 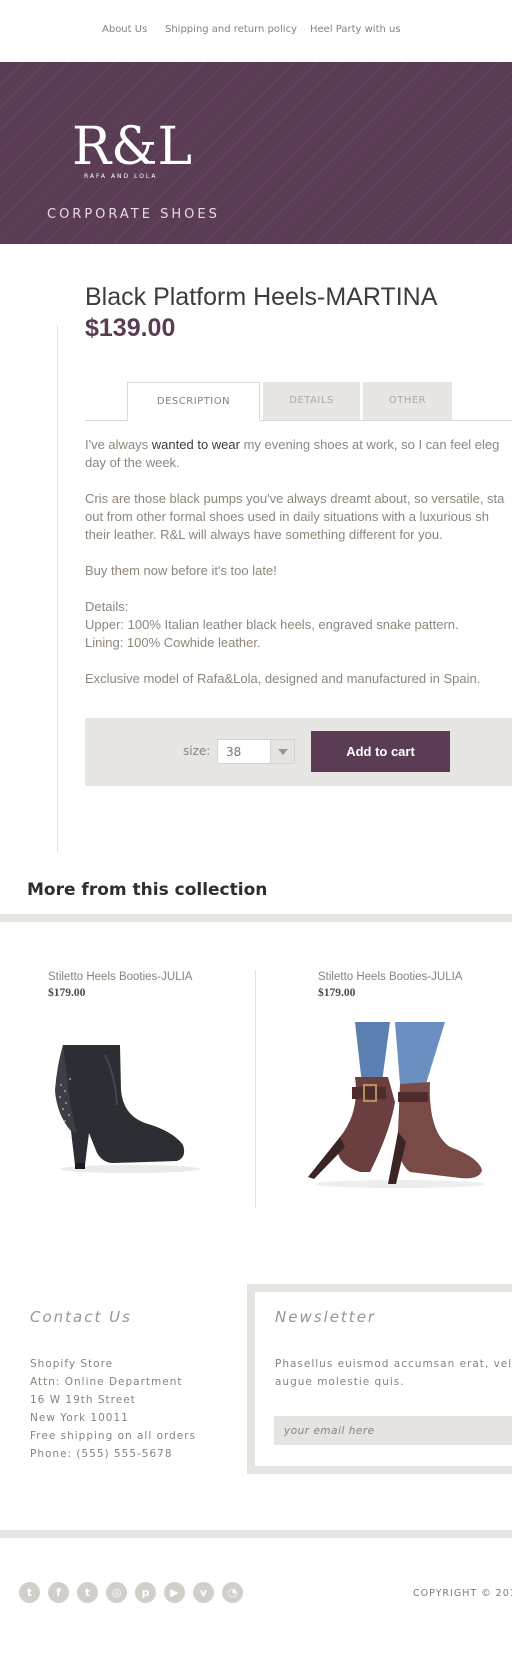 I want to click on rss-icon: ◔, so click(x=232, y=1592).